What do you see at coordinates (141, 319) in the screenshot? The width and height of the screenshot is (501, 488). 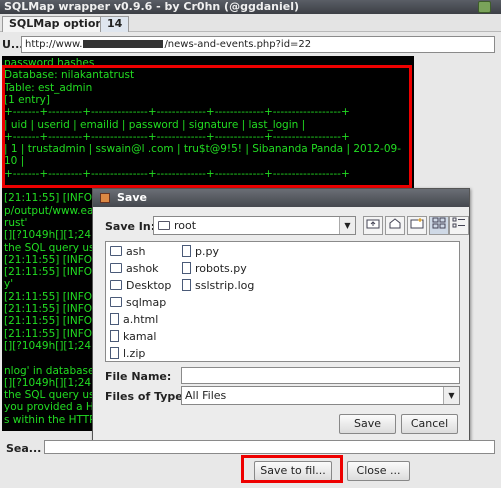 I see `file-name: a.html` at bounding box center [141, 319].